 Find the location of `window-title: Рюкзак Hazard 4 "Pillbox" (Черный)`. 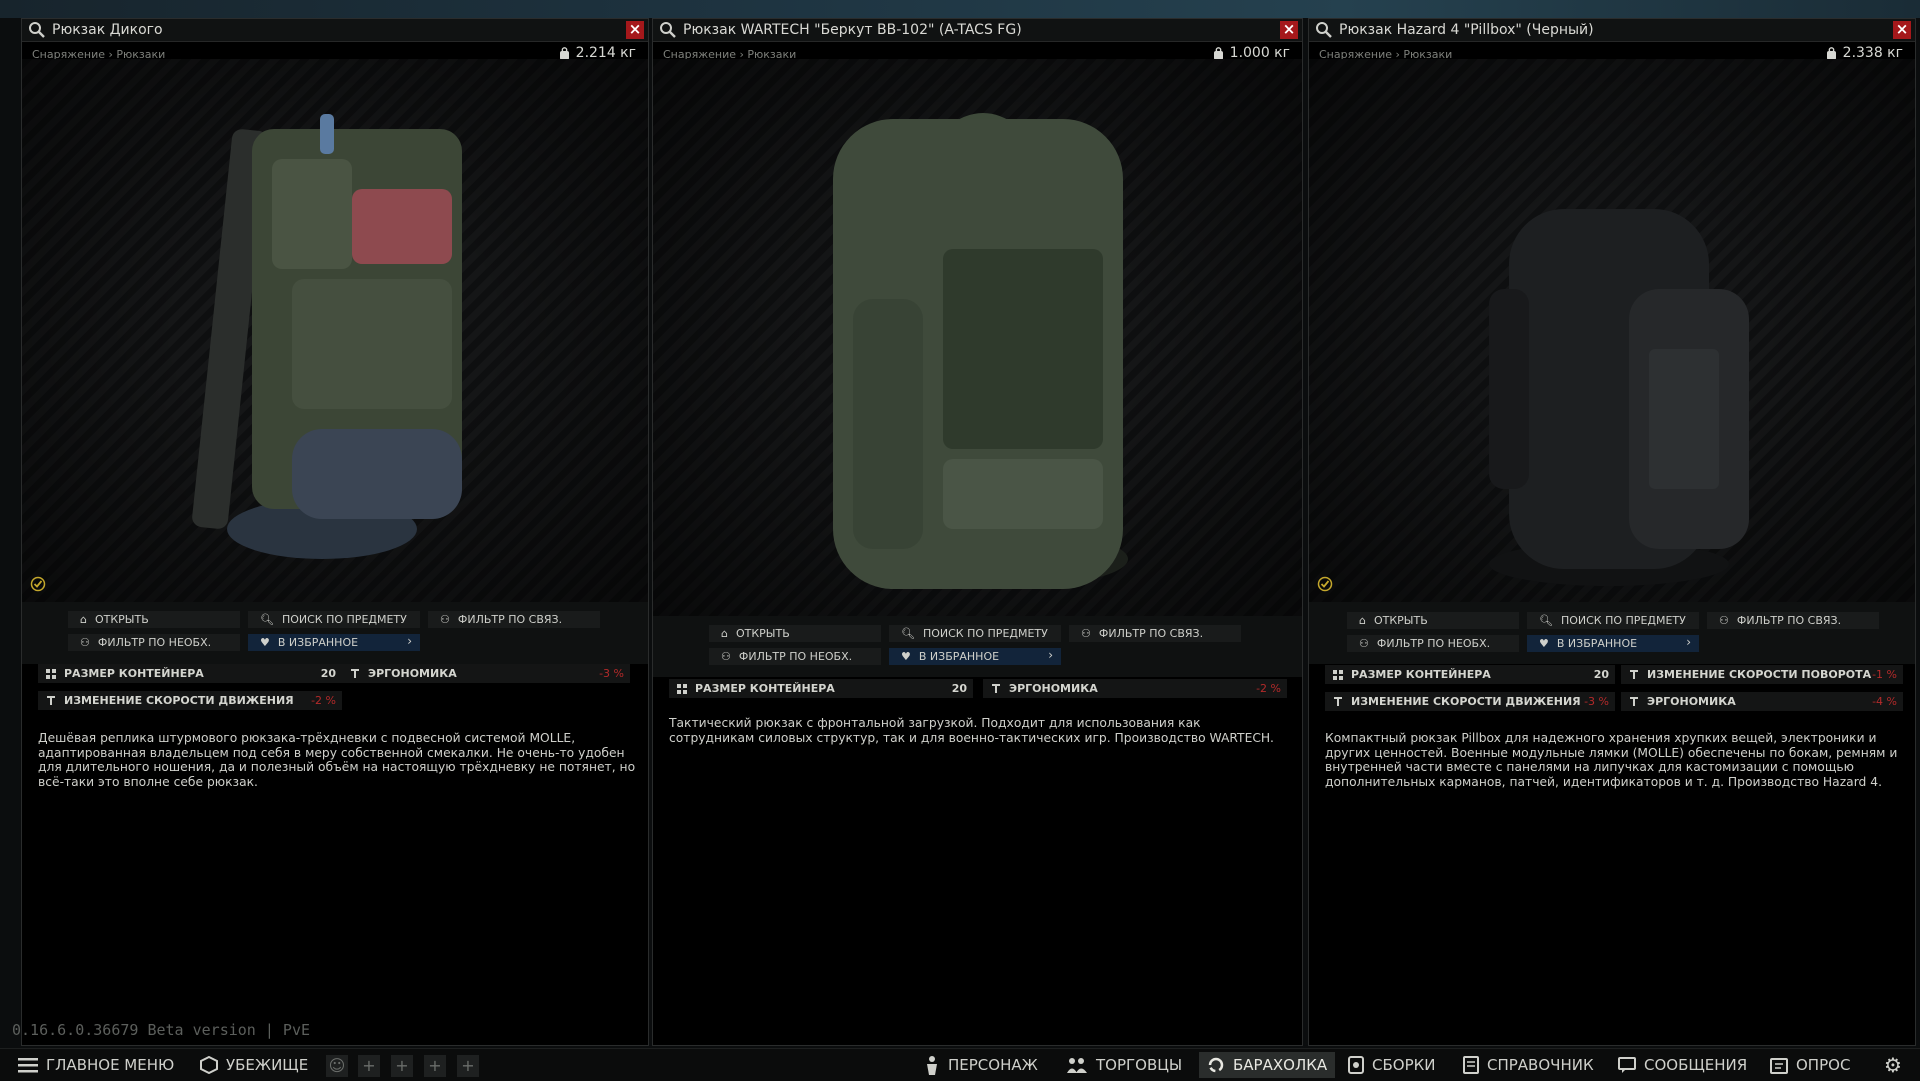

window-title: Рюкзак Hazard 4 "Pillbox" (Черный) is located at coordinates (1466, 30).